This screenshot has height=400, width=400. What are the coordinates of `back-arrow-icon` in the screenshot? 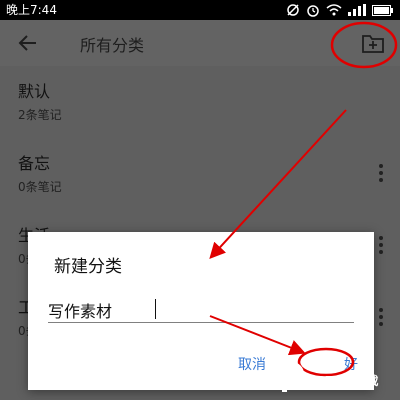 It's located at (28, 43).